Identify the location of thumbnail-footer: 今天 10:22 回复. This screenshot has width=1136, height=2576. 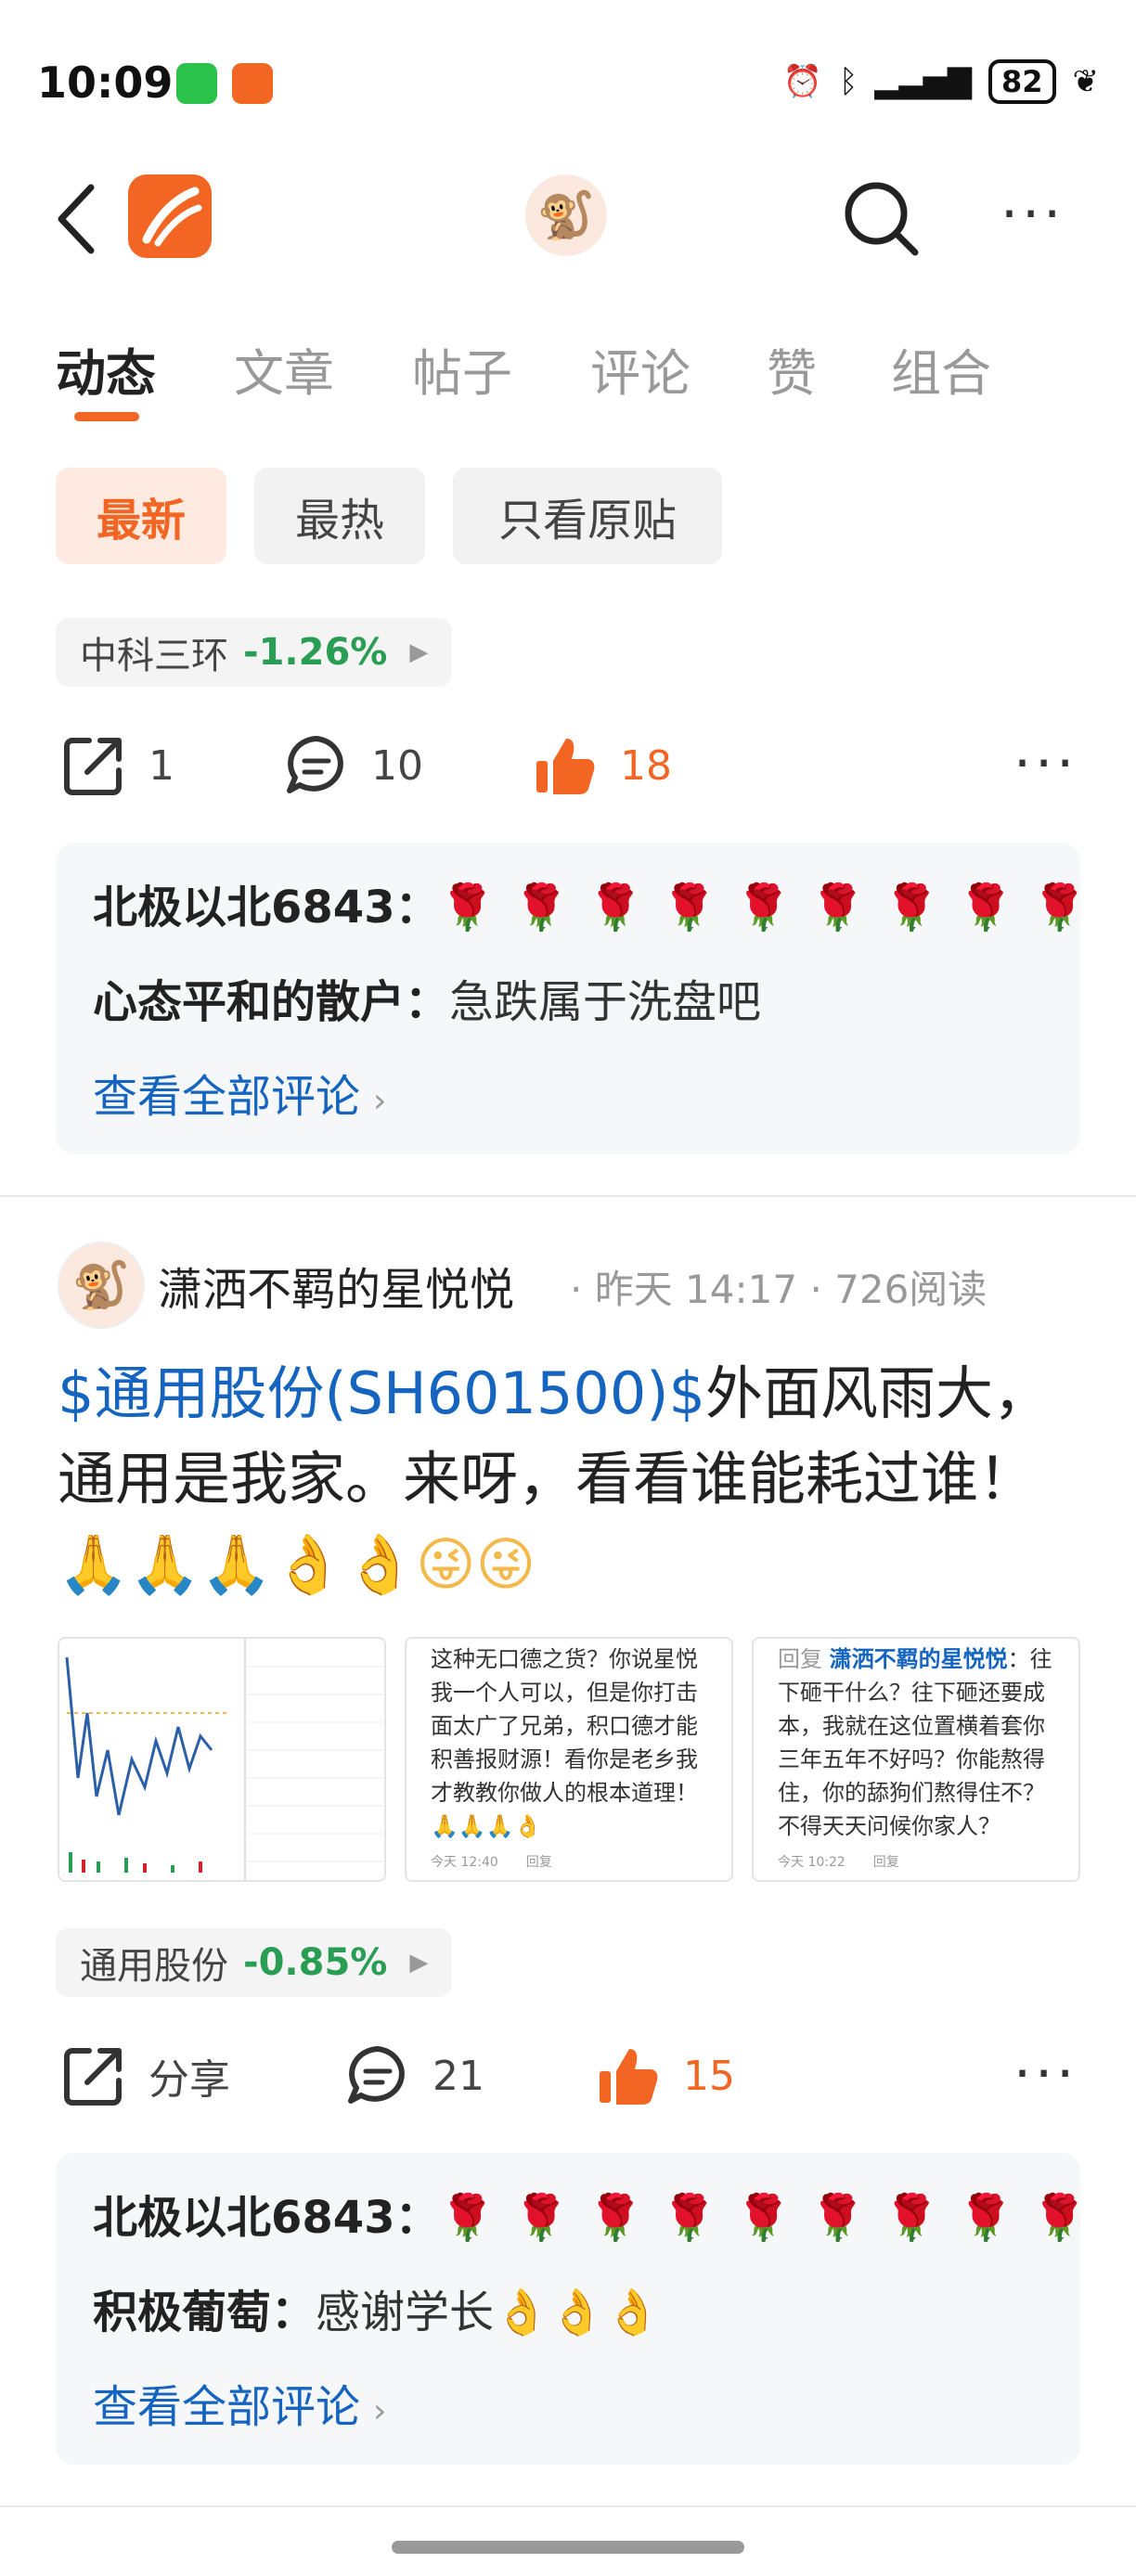
(838, 1861).